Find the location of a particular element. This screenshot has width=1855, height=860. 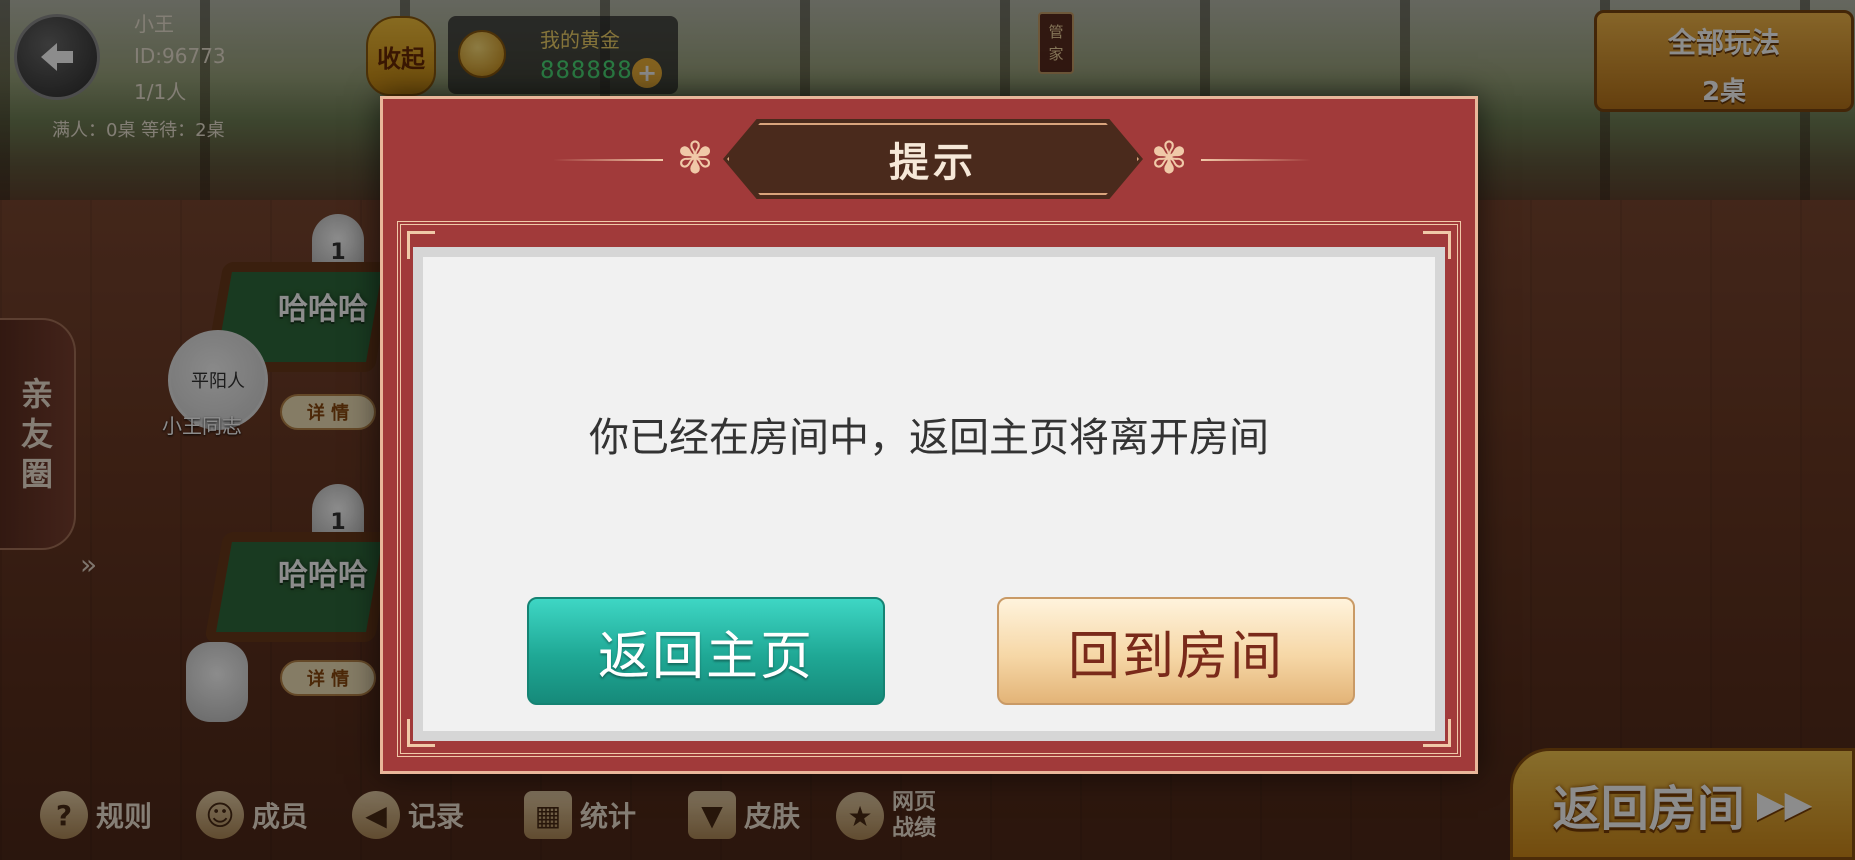

dialog-title: 提示 is located at coordinates (933, 163).